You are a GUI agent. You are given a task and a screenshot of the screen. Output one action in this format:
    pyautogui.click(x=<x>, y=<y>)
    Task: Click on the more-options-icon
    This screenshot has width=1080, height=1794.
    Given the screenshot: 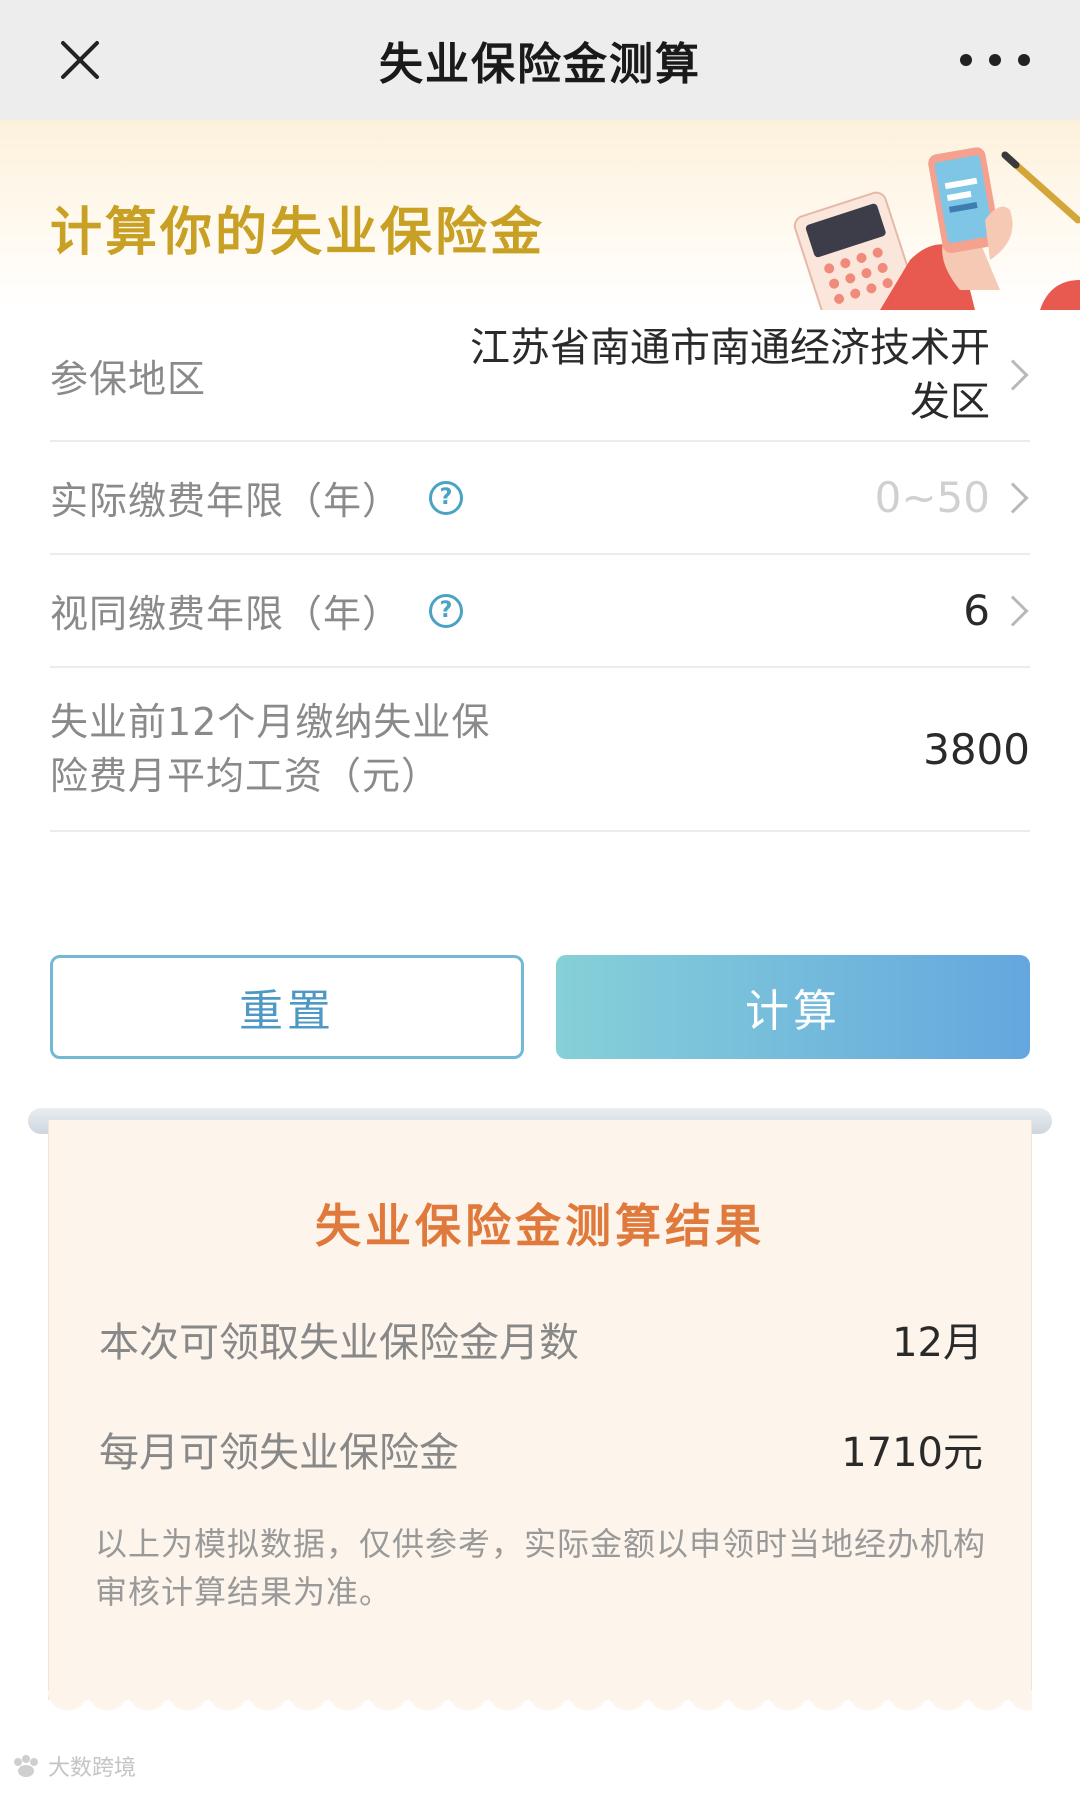 What is the action you would take?
    pyautogui.click(x=995, y=60)
    